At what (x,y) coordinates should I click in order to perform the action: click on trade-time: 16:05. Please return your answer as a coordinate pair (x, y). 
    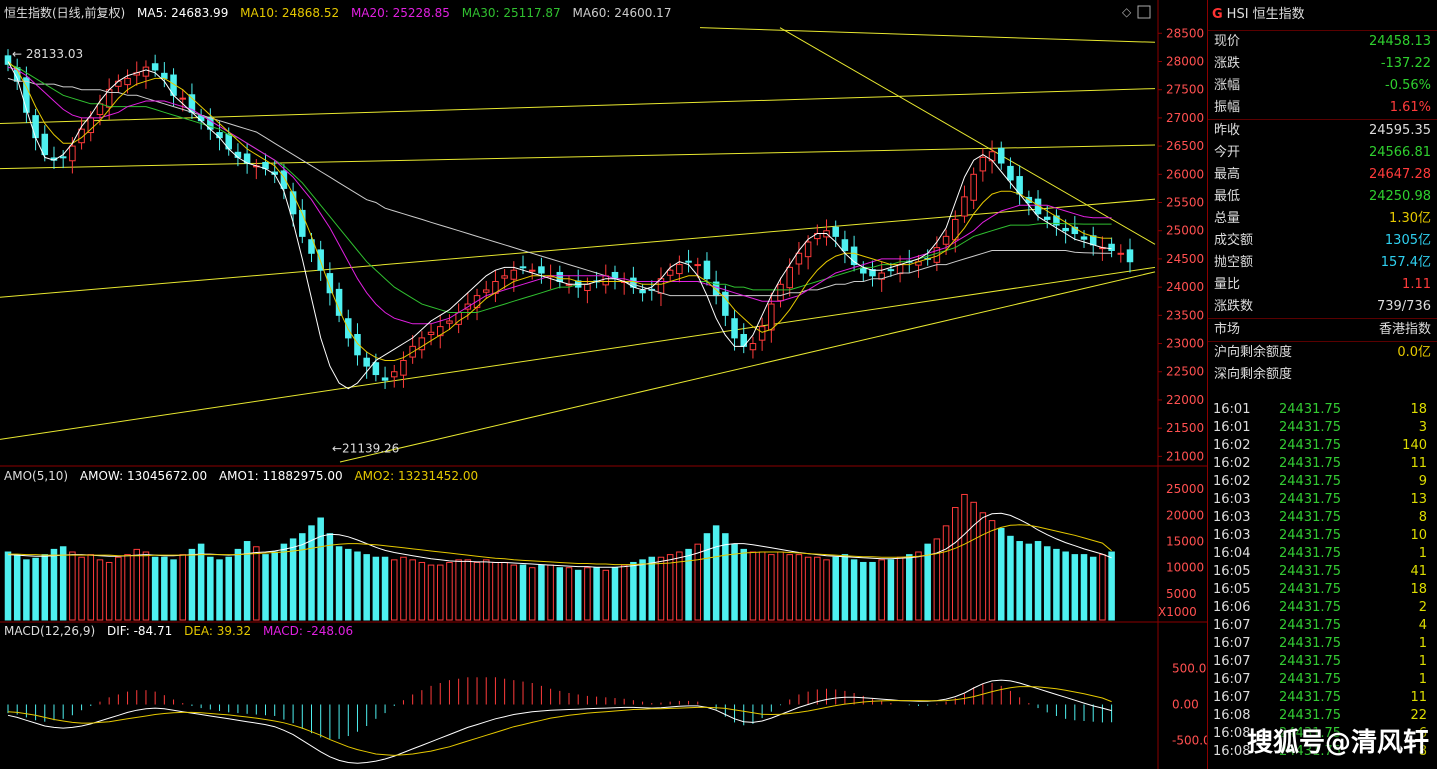
    Looking at the image, I should click on (1232, 571).